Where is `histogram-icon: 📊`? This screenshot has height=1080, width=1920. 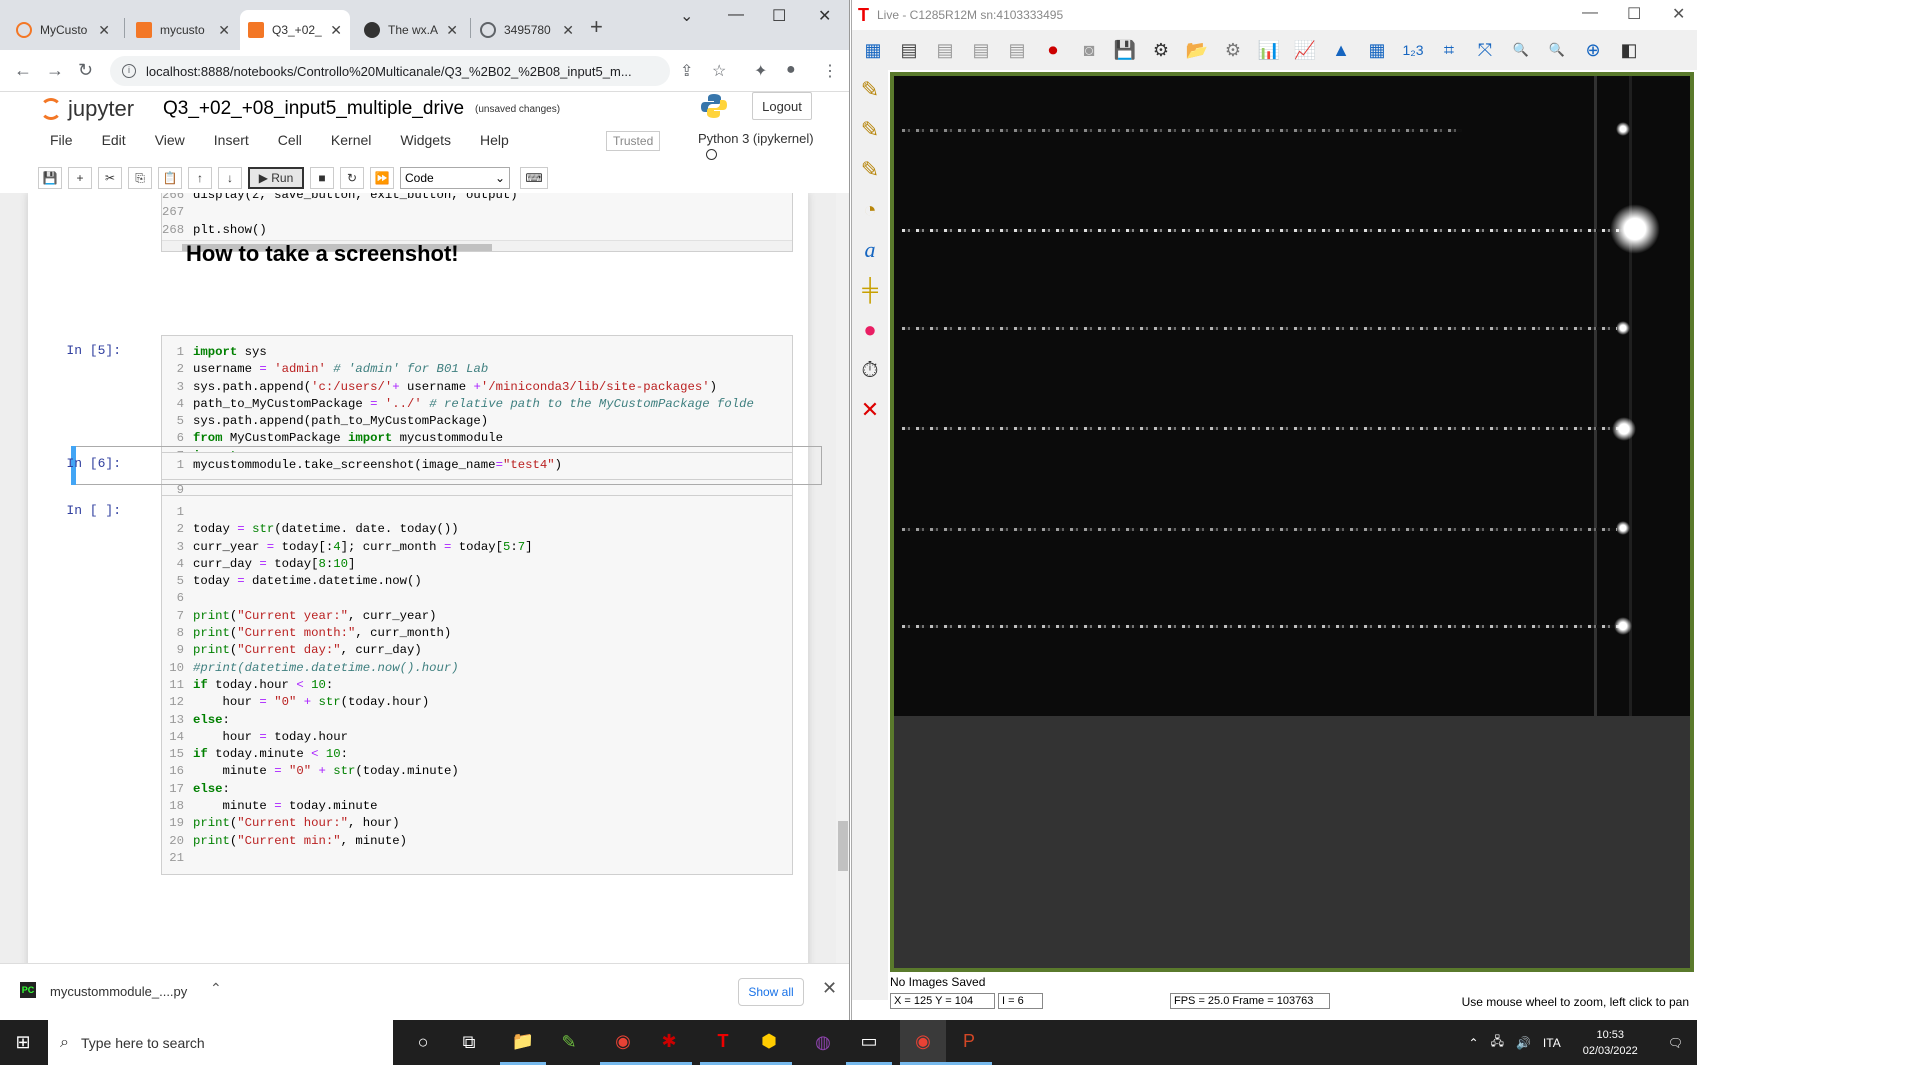
histogram-icon: 📊 is located at coordinates (1269, 50).